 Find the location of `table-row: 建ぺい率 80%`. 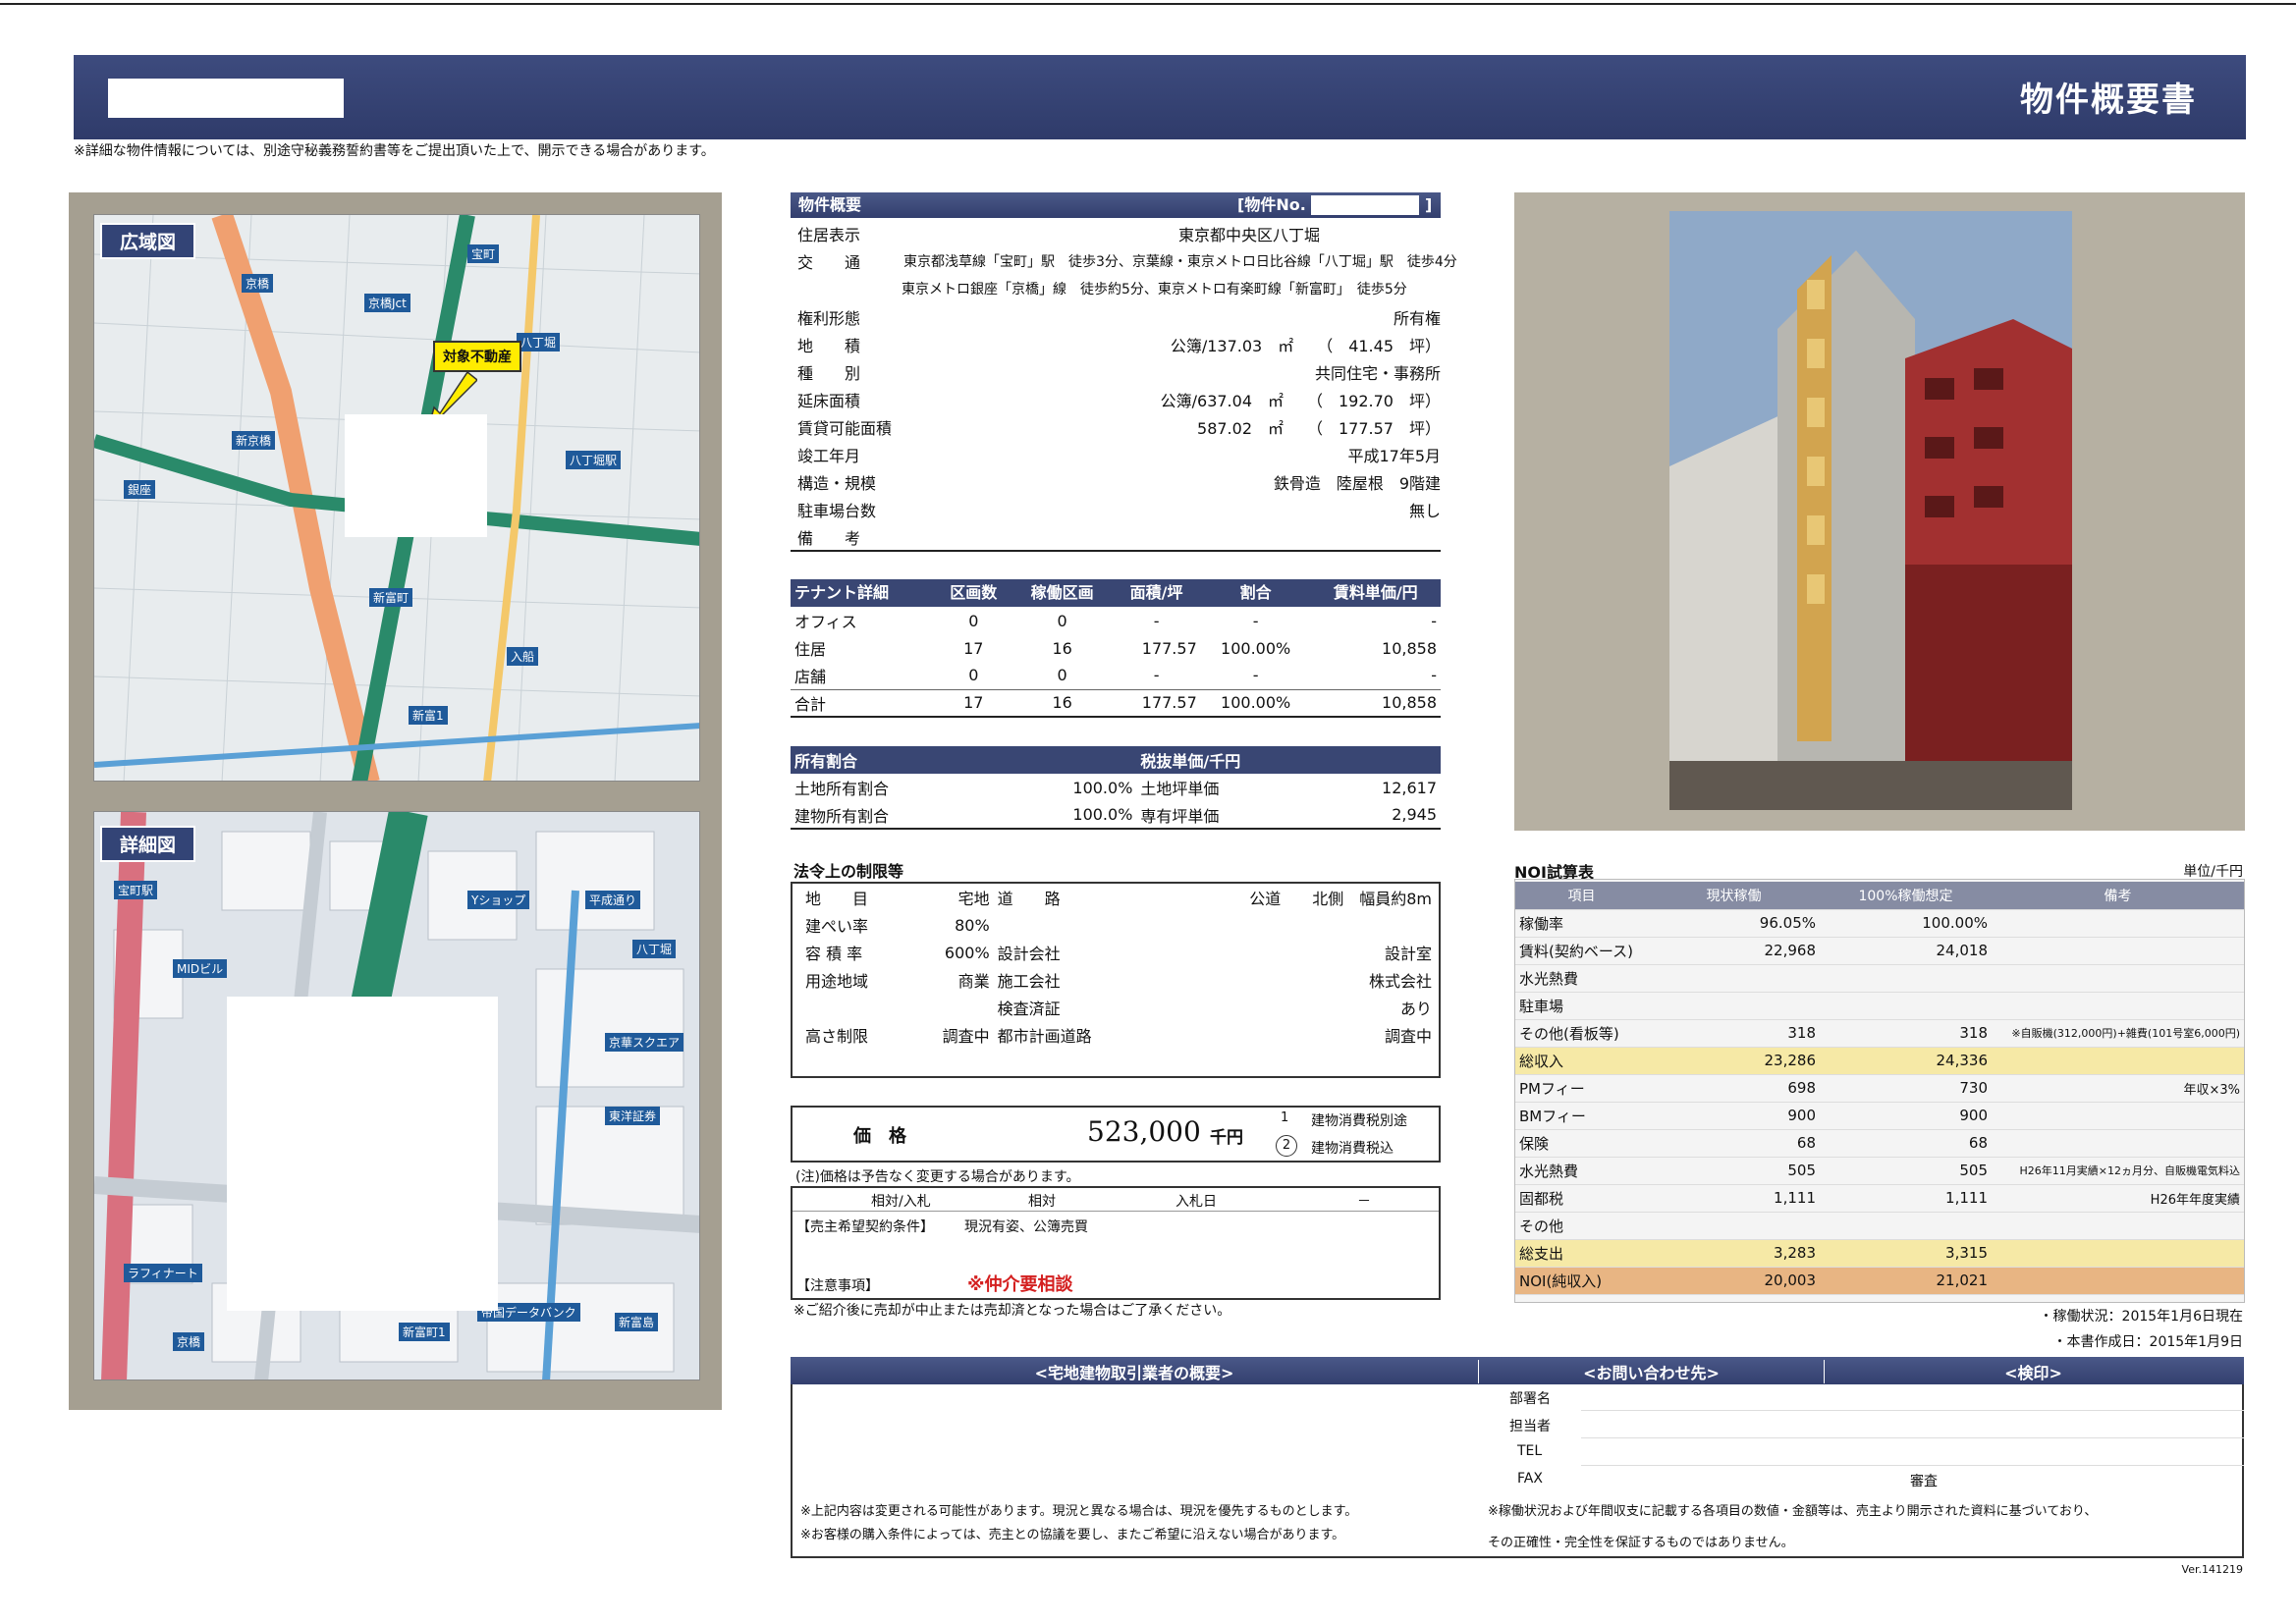

table-row: 建ぺい率 80% is located at coordinates (1116, 925).